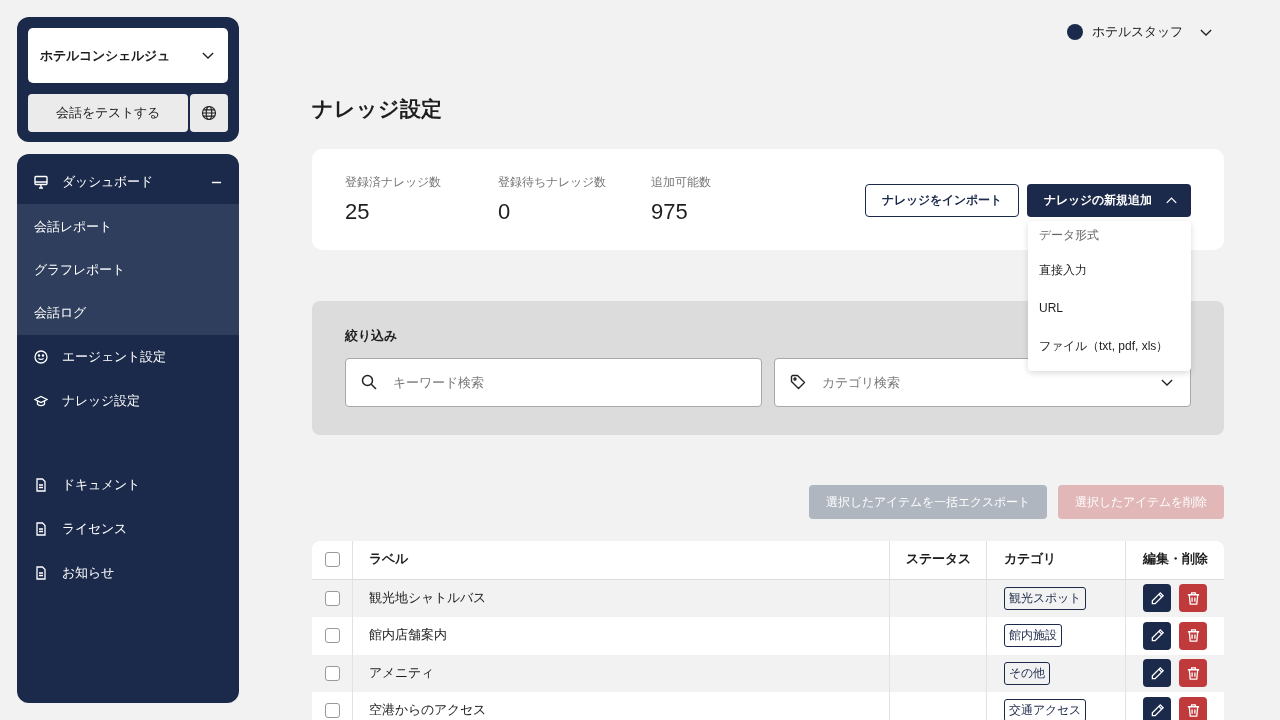 The width and height of the screenshot is (1280, 720). Describe the element at coordinates (128, 182) in the screenshot. I see `nav-item: ダッシュボード` at that location.